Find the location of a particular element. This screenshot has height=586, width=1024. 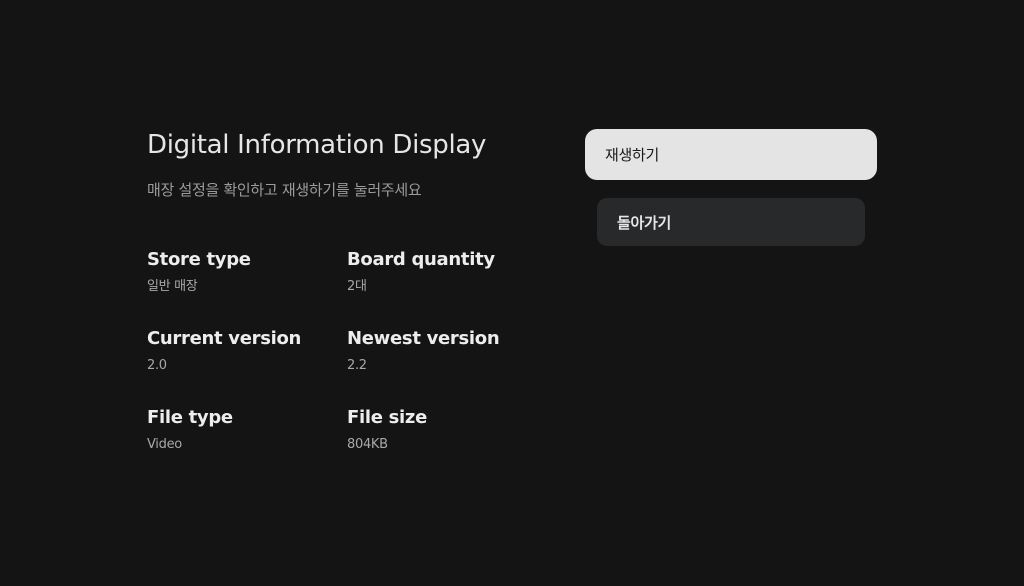

info-board-quantity: Board quantity 2대 is located at coordinates (442, 272).